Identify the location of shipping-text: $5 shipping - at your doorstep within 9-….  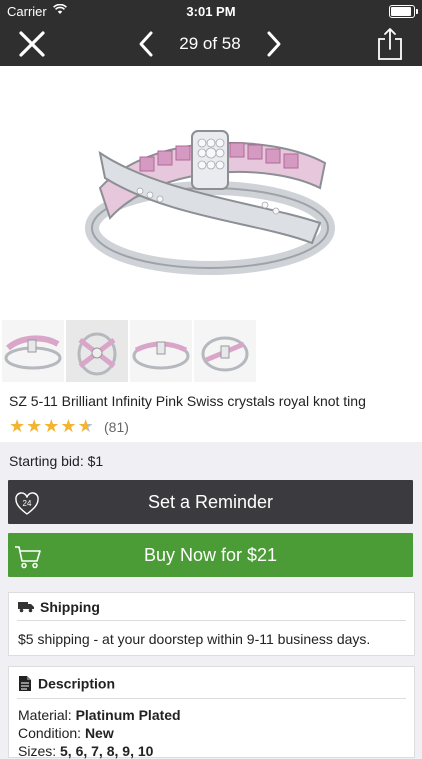
(194, 639).